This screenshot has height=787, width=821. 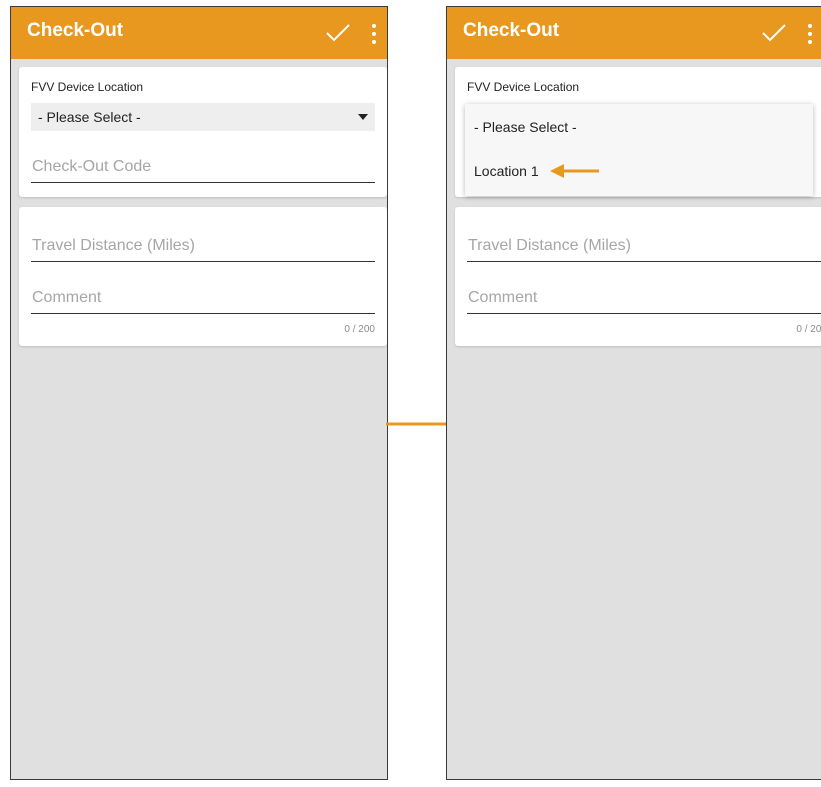 What do you see at coordinates (89, 117) in the screenshot?
I see `location-select-value: - Please Select -` at bounding box center [89, 117].